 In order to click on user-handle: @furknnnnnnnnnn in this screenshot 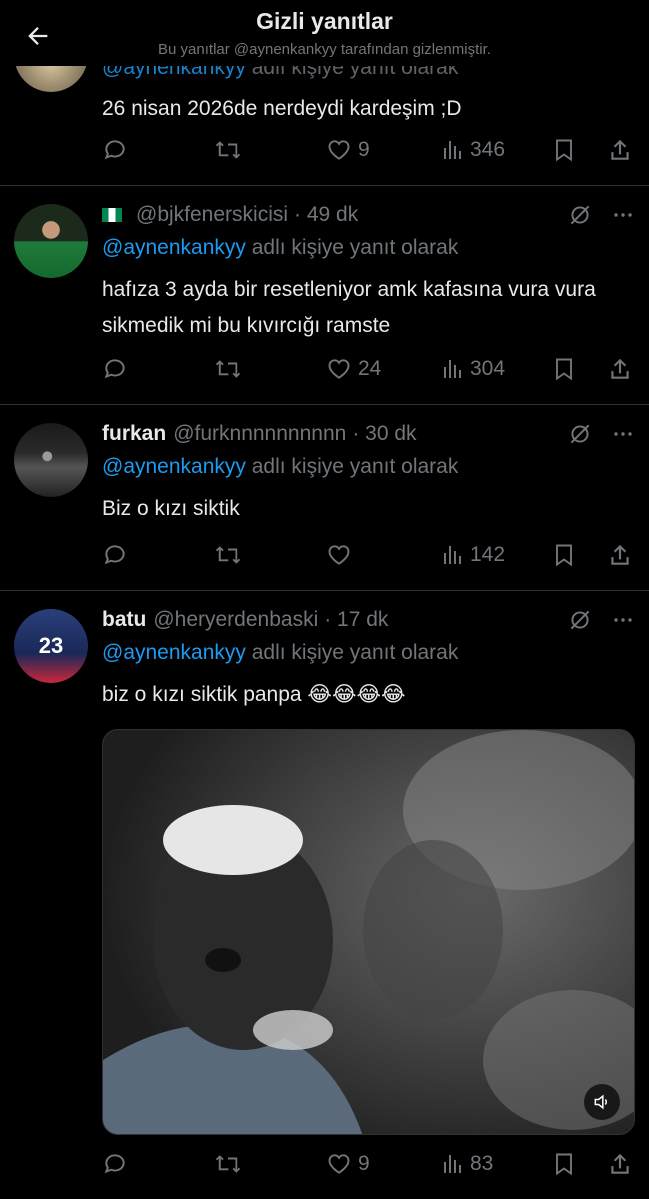, I will do `click(259, 434)`.